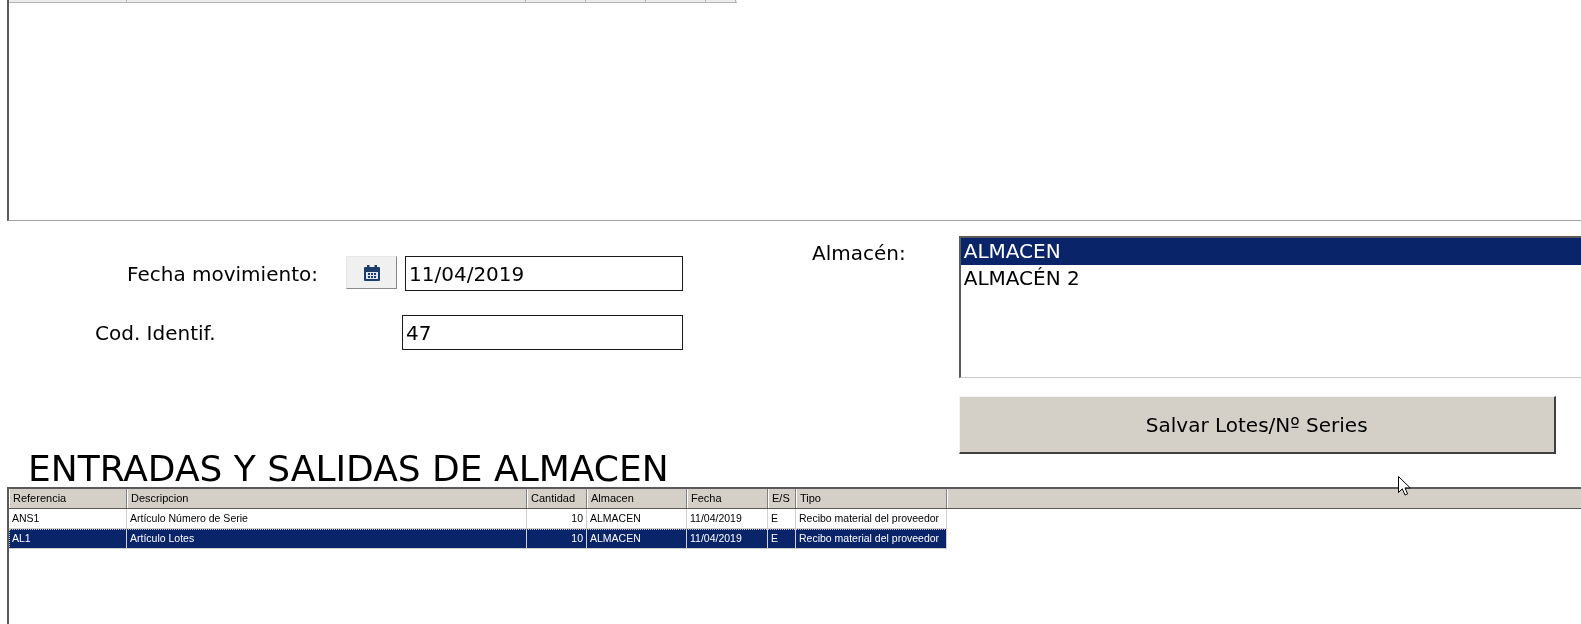  What do you see at coordinates (327, 498) in the screenshot?
I see `column-header: Descripcion` at bounding box center [327, 498].